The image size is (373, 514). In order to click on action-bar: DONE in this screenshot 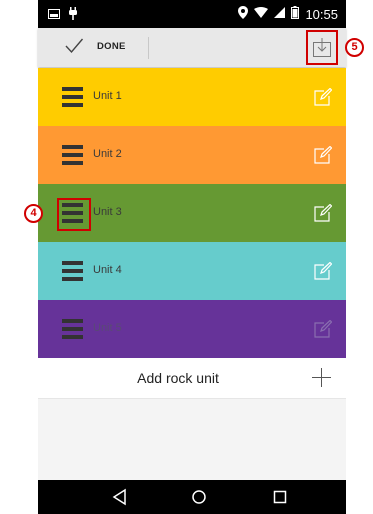, I will do `click(192, 47)`.